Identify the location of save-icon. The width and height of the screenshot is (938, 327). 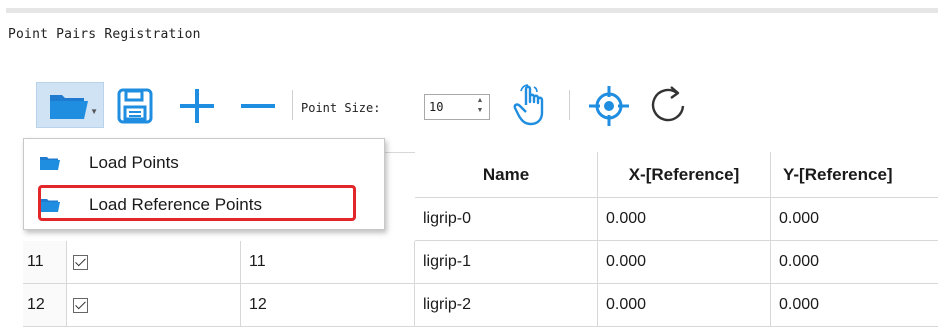
(135, 106).